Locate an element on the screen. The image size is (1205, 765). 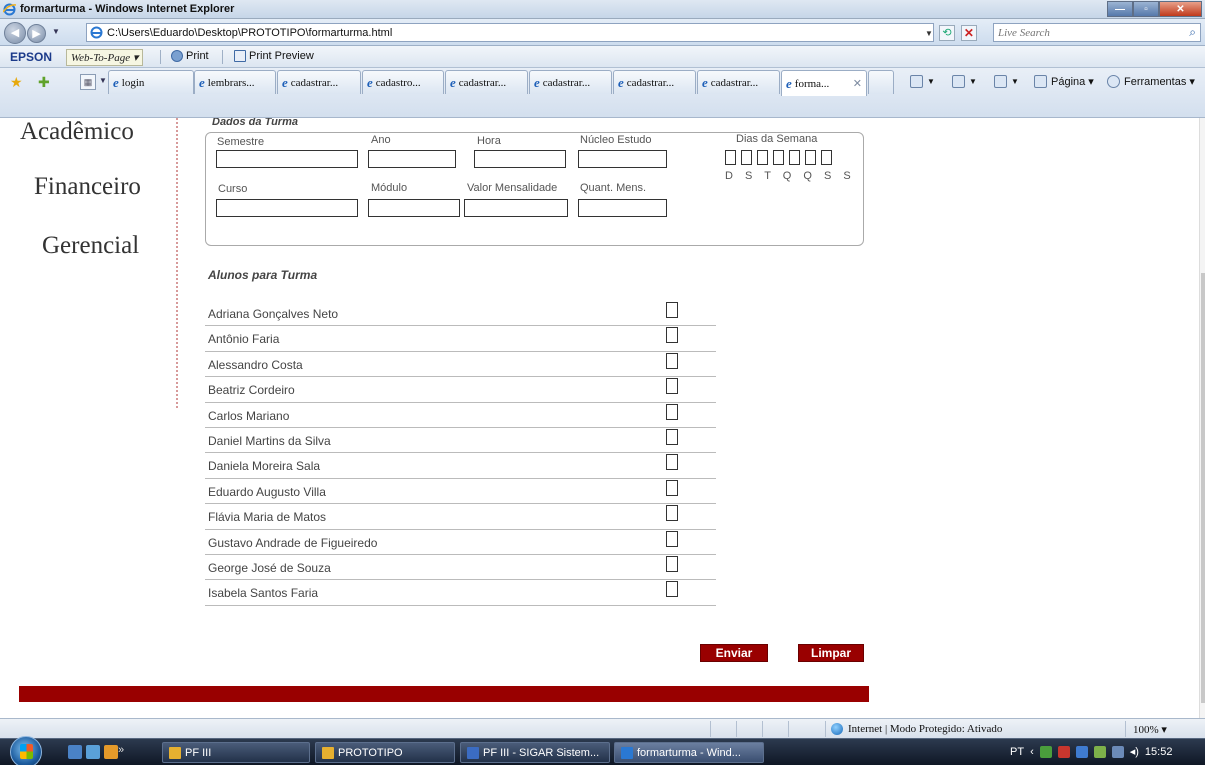
nucleo-input is located at coordinates (622, 159).